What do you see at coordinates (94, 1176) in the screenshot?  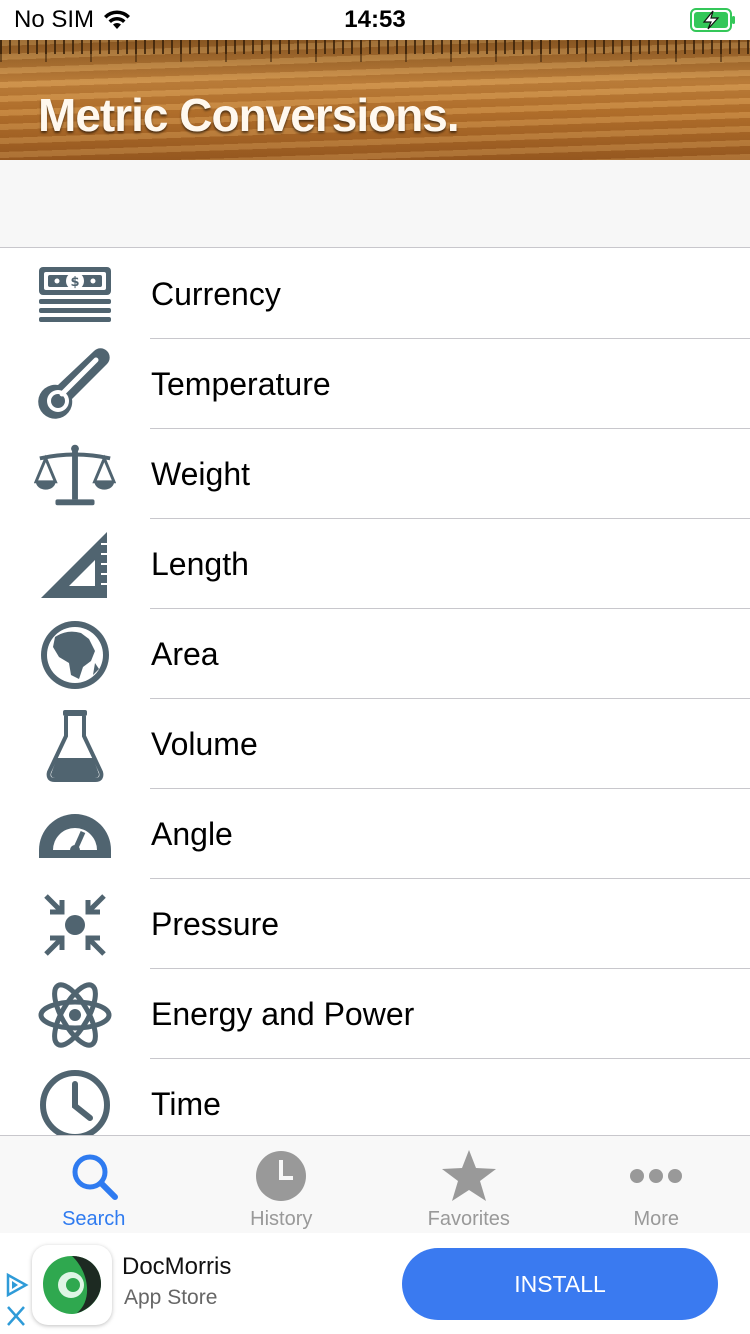 I see `search-icon` at bounding box center [94, 1176].